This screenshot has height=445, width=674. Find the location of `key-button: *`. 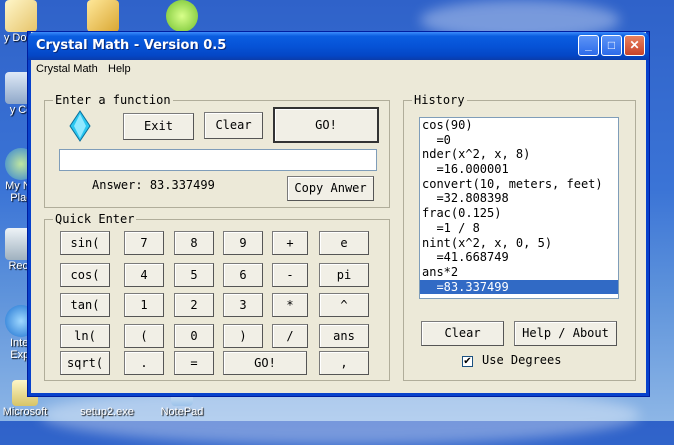

key-button: * is located at coordinates (290, 305).